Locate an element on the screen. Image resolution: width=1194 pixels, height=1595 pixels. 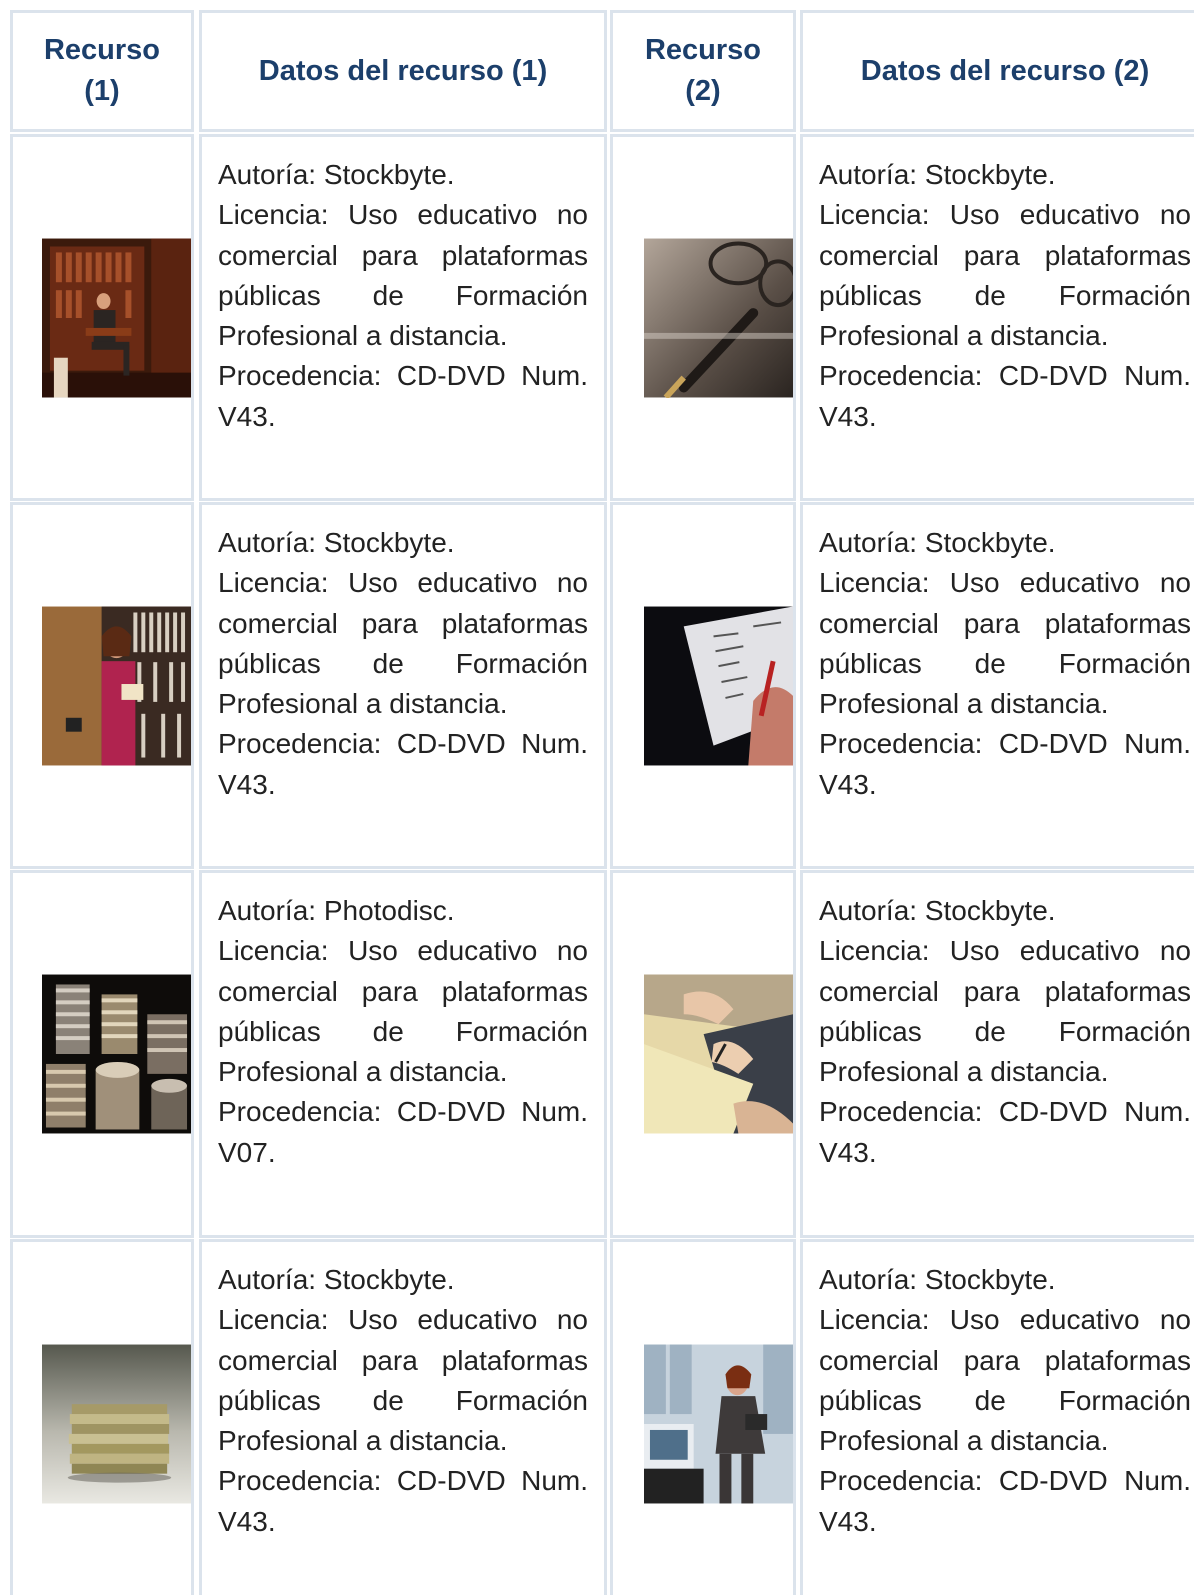
stacked-coins-photo is located at coordinates (116, 1054).